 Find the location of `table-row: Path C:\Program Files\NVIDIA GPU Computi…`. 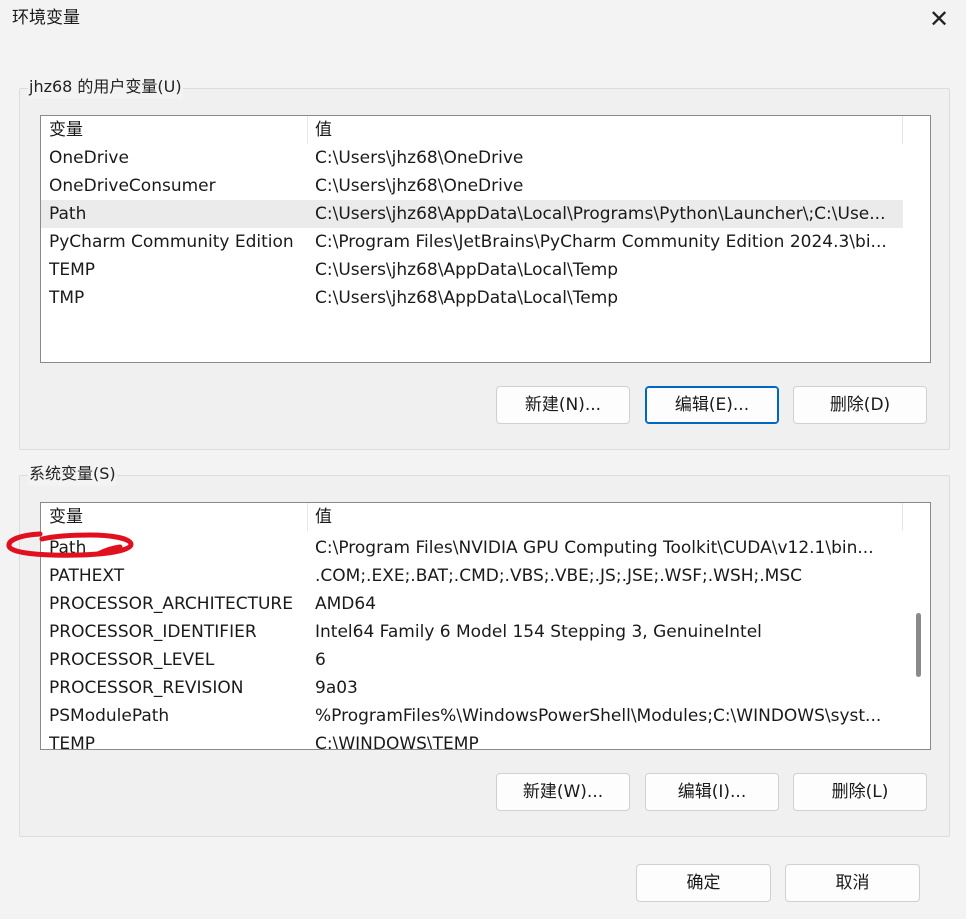

table-row: Path C:\Program Files\NVIDIA GPU Computi… is located at coordinates (472, 548).